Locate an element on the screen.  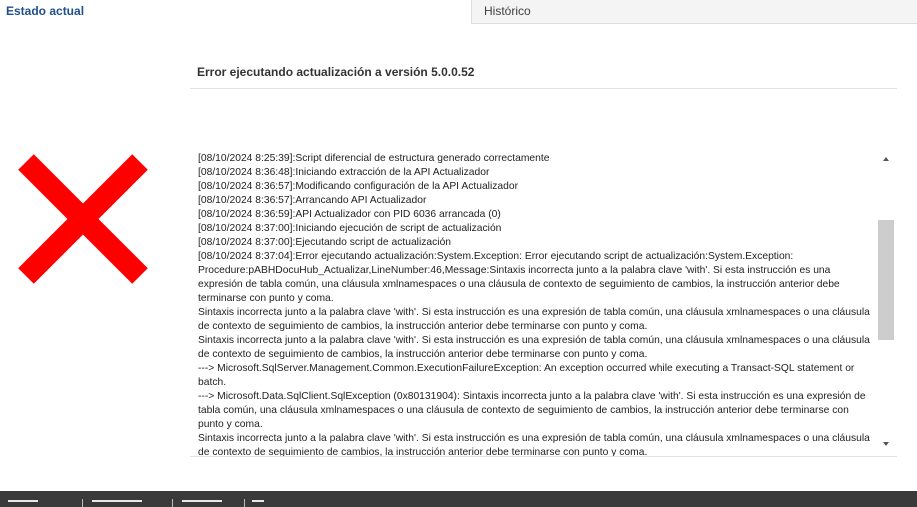
scroll-down-arrow-icon is located at coordinates (886, 444).